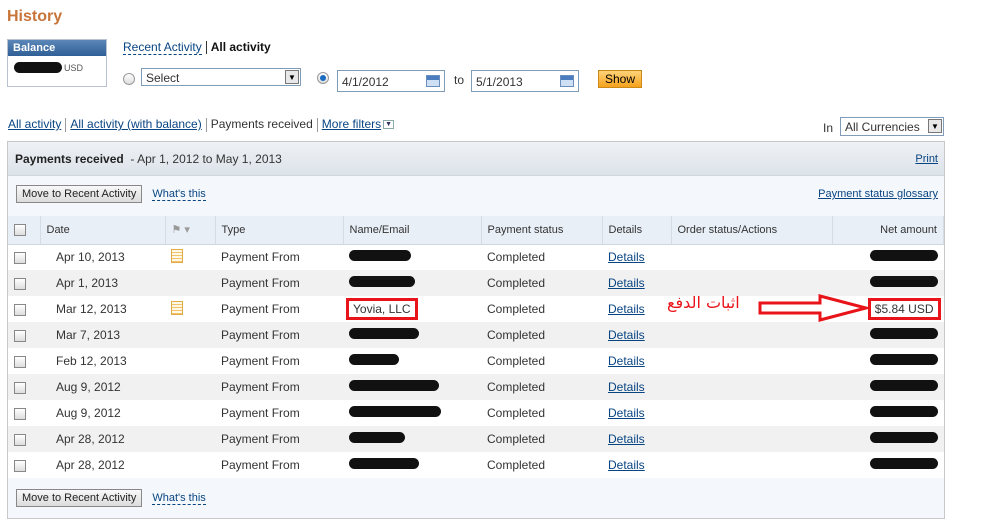  What do you see at coordinates (180, 230) in the screenshot?
I see `flag-icon: ⚑ ▾` at bounding box center [180, 230].